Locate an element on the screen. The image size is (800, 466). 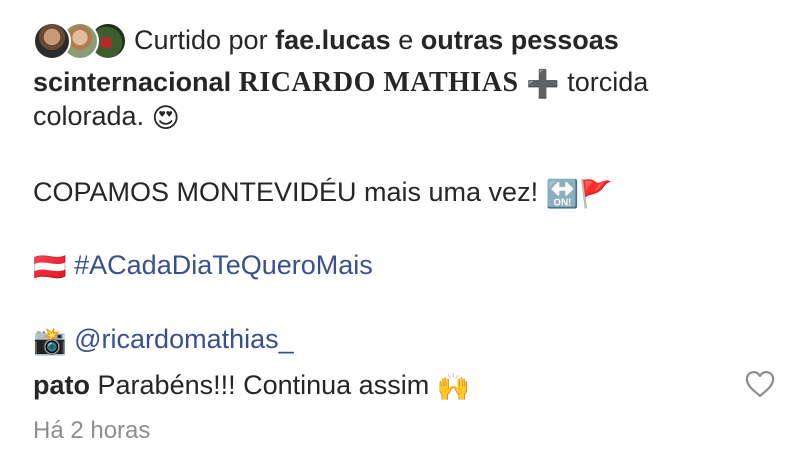
camera-flash-emoji-icon: 📸 is located at coordinates (50, 340).